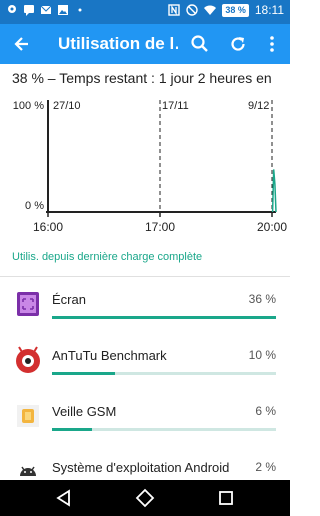 This screenshot has height=516, width=320. I want to click on divider, so click(145, 276).